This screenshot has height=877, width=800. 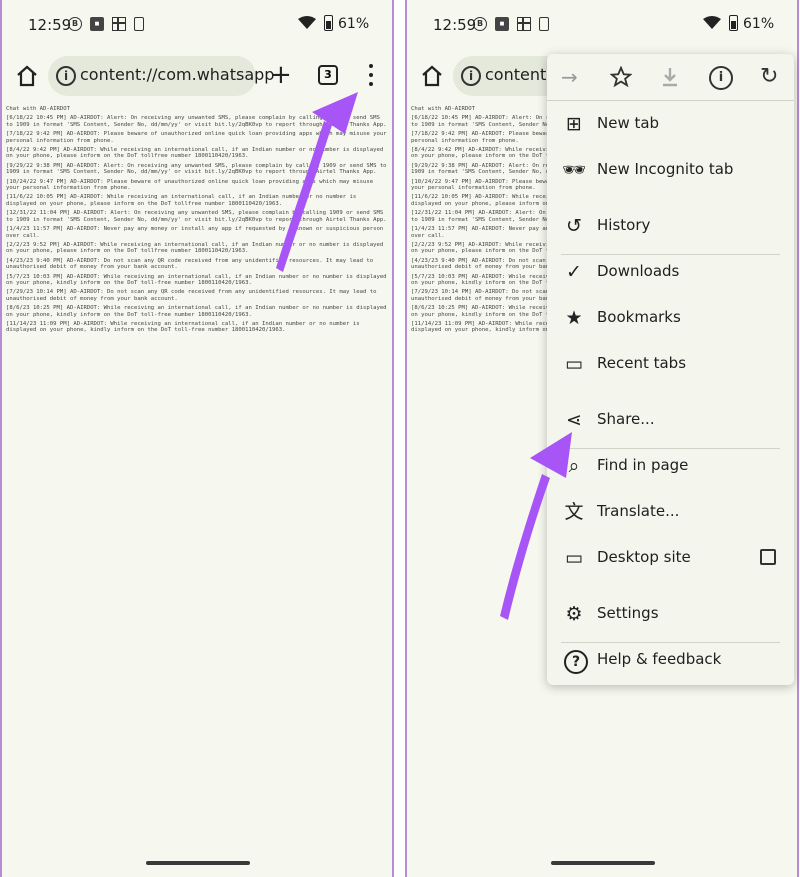 I want to click on arrow-right, so click(x=536, y=526).